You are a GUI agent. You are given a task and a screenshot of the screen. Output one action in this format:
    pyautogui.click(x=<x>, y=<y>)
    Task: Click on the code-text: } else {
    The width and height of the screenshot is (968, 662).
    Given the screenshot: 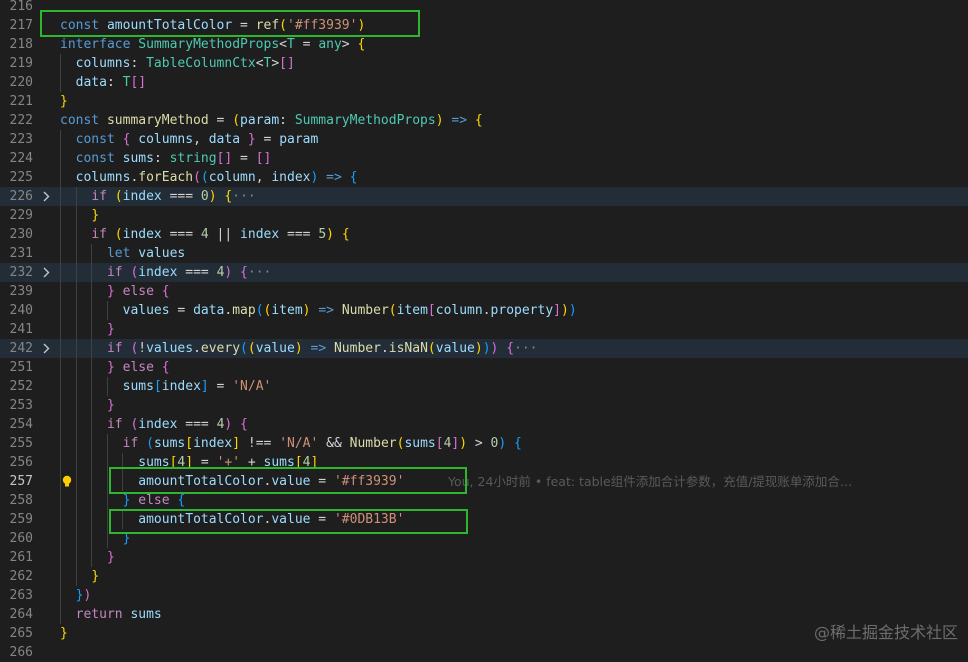 What is the action you would take?
    pyautogui.click(x=115, y=367)
    